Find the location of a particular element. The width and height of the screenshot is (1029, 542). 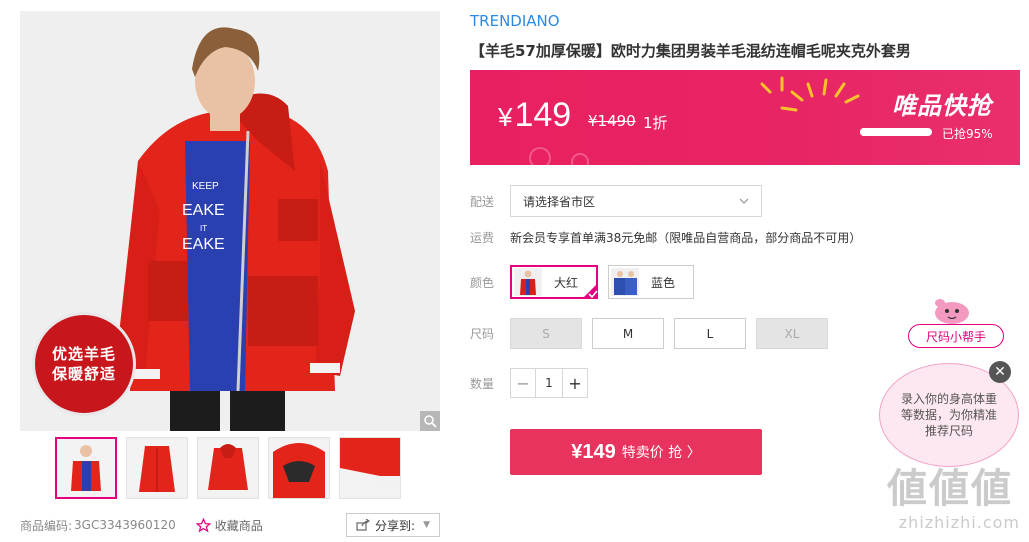

svg-text: KEEP is located at coordinates (205, 186).